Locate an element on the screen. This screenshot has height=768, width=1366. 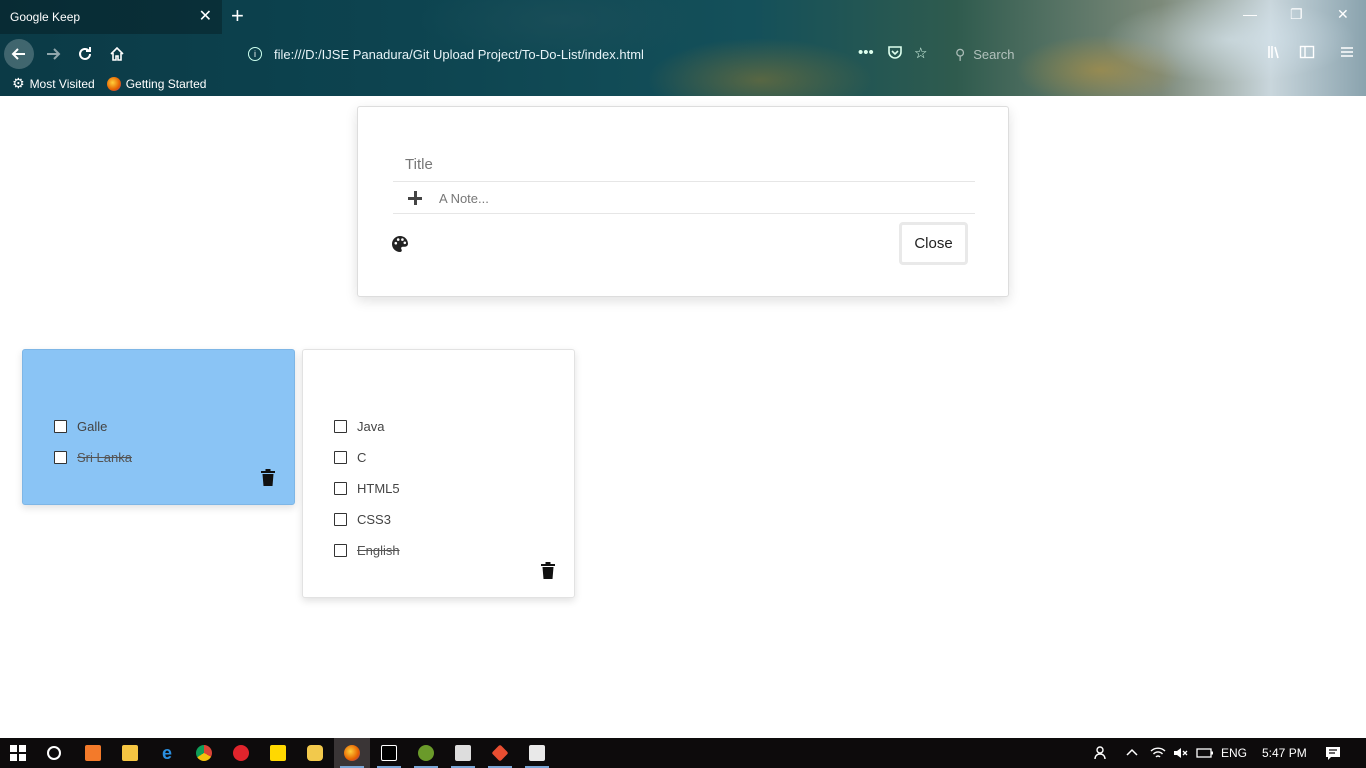
taskbar-app-xampp is located at coordinates (93, 753).